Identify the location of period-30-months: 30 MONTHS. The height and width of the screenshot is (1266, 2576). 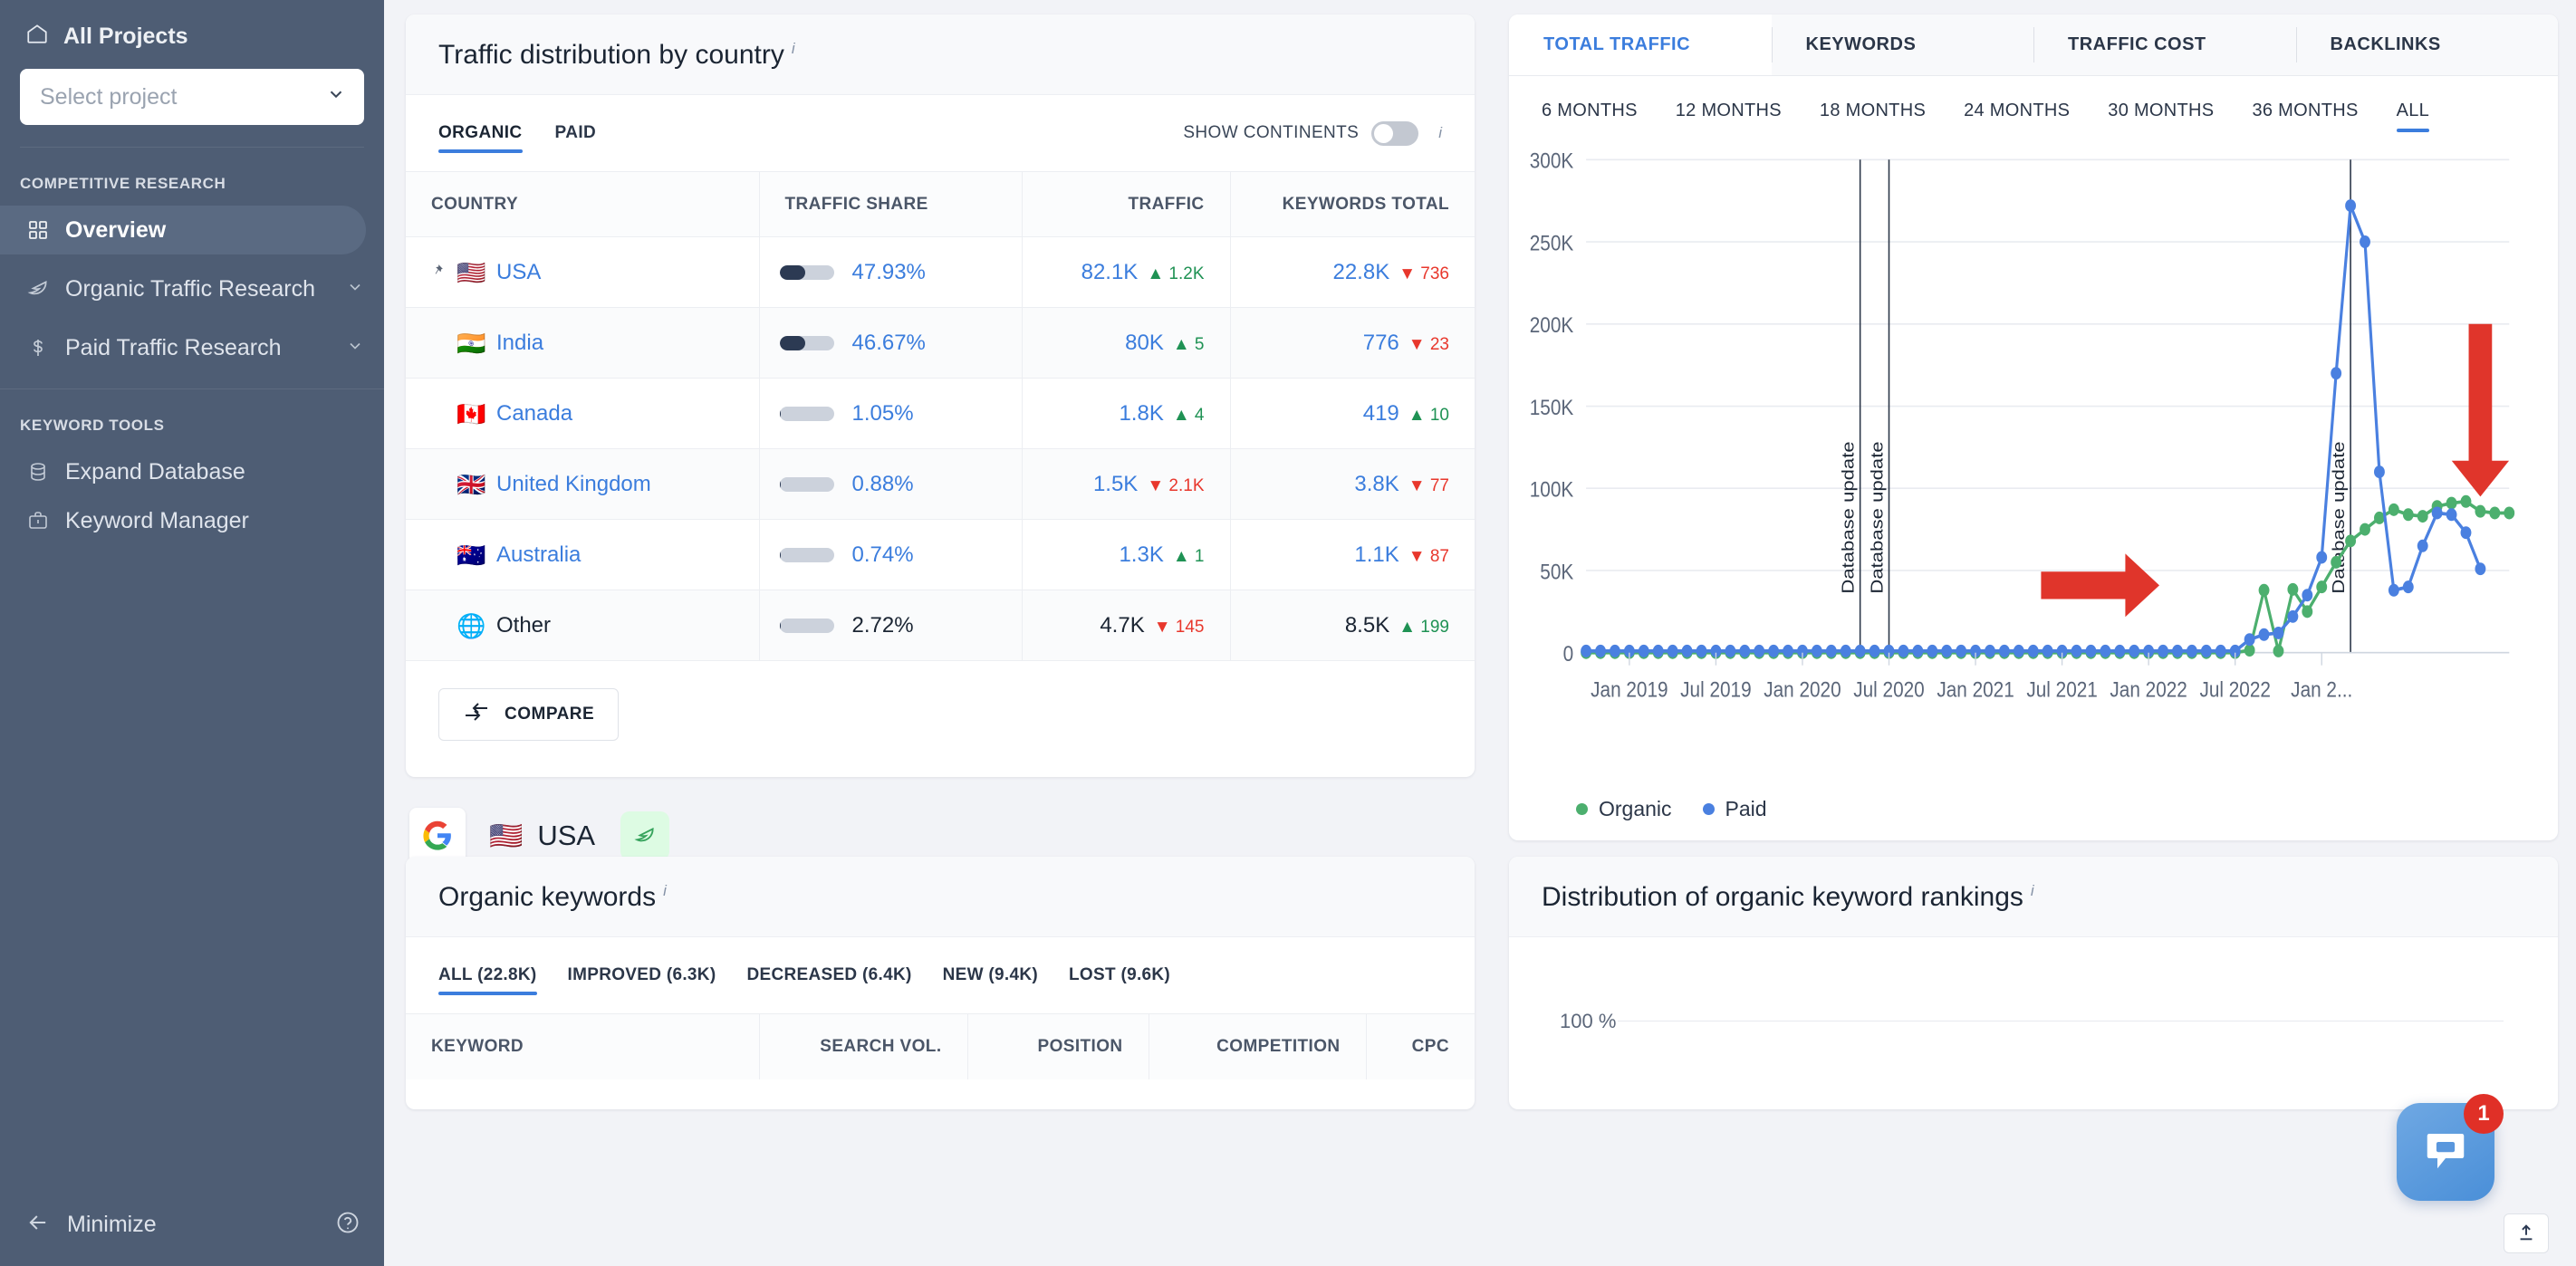
(2161, 110).